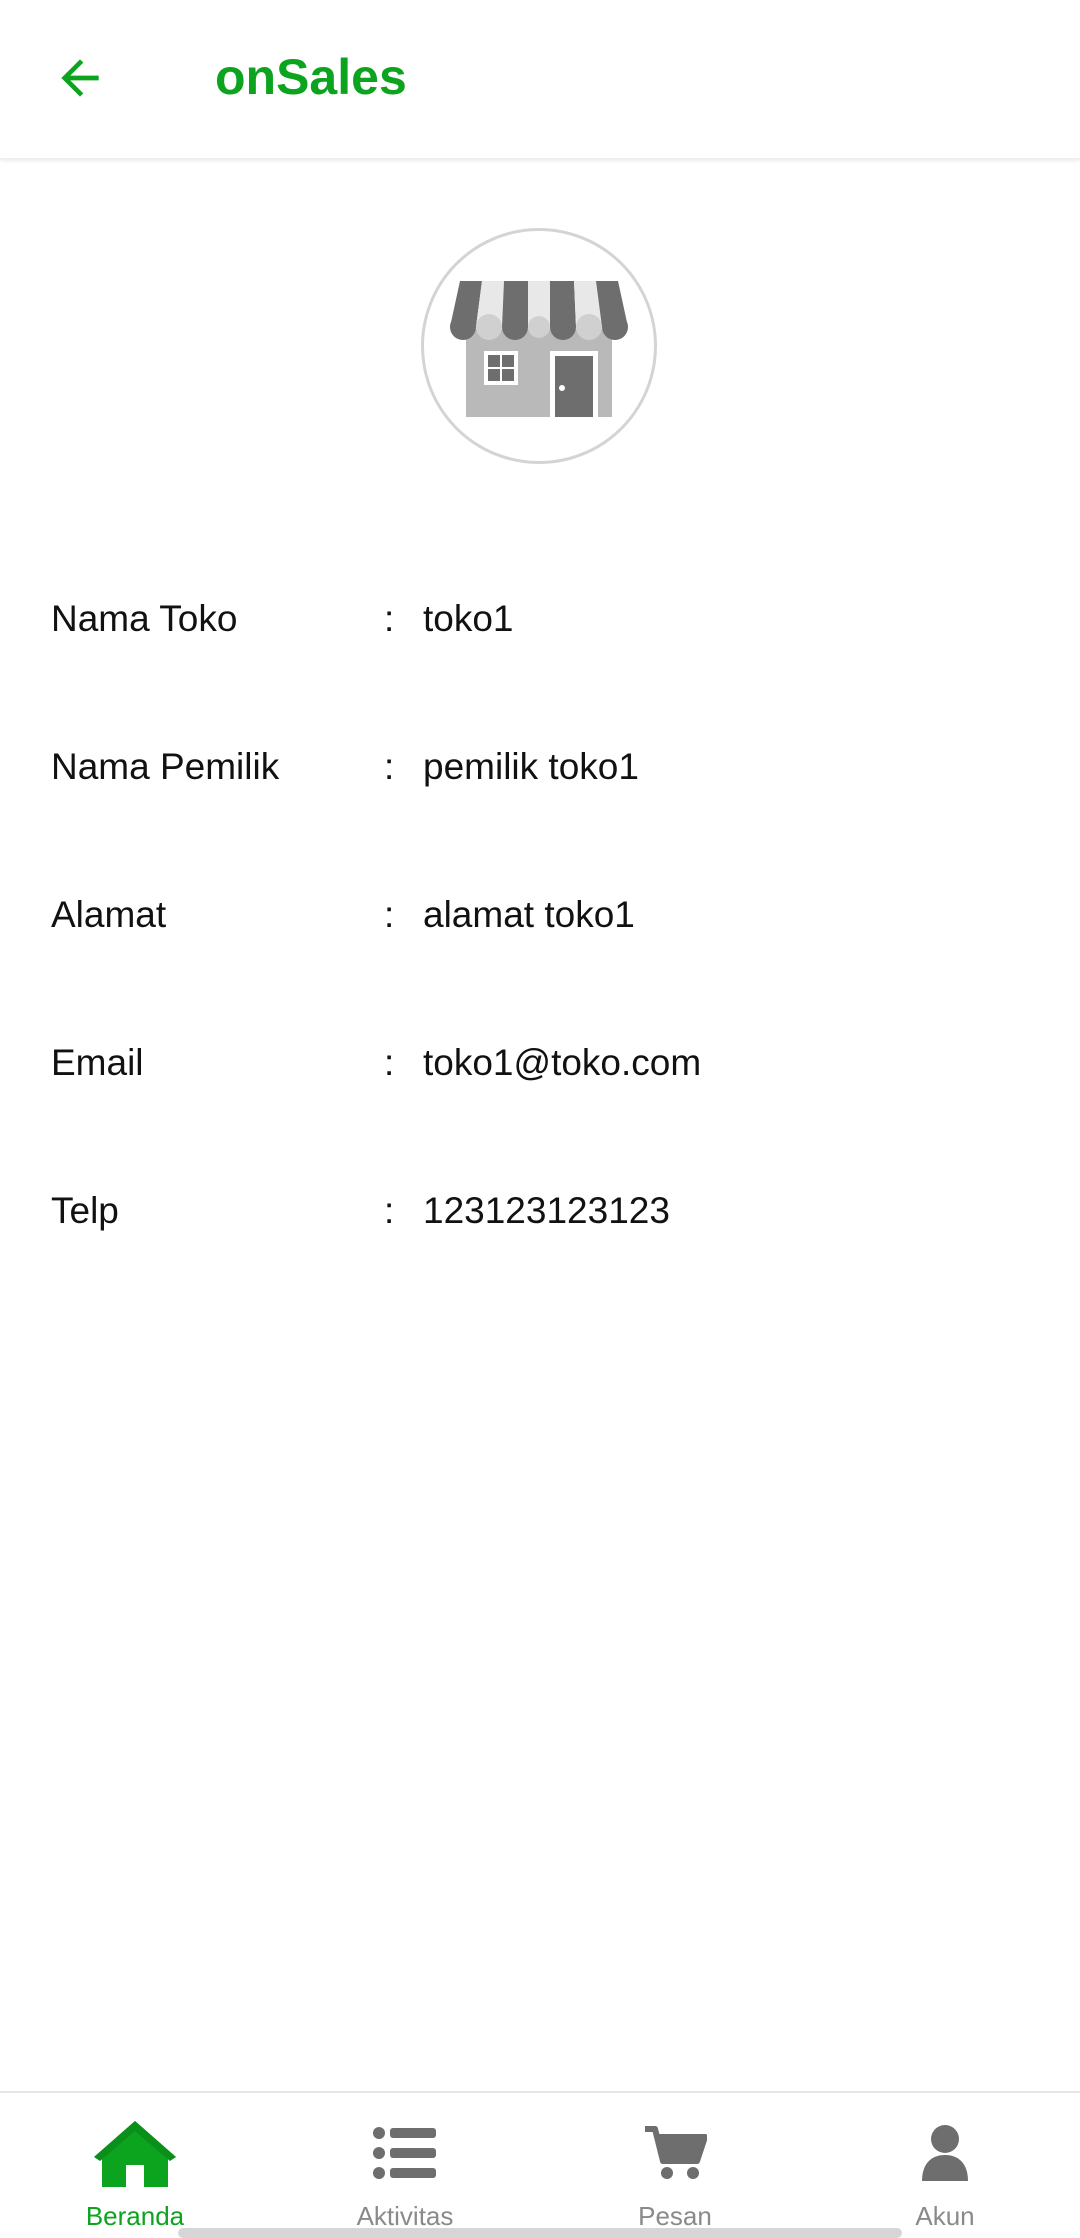 The image size is (1080, 2238). Describe the element at coordinates (676, 2152) in the screenshot. I see `cart-icon` at that location.